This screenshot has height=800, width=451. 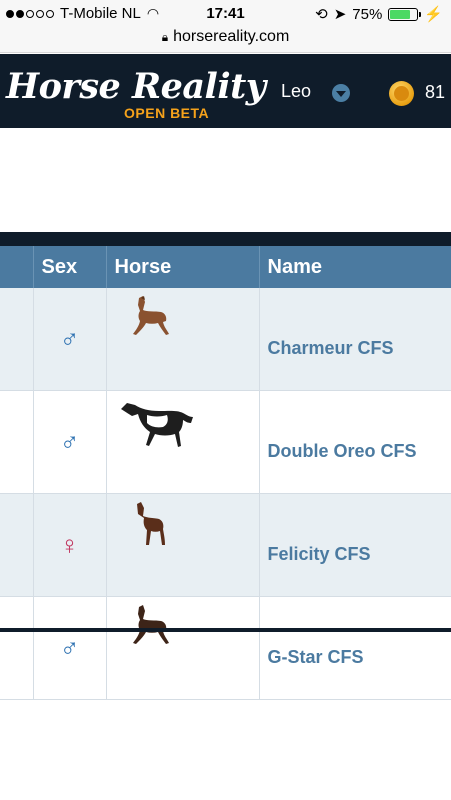 I want to click on site-header: Horse Reality OPEN BETA Leo 81, so click(x=225, y=91).